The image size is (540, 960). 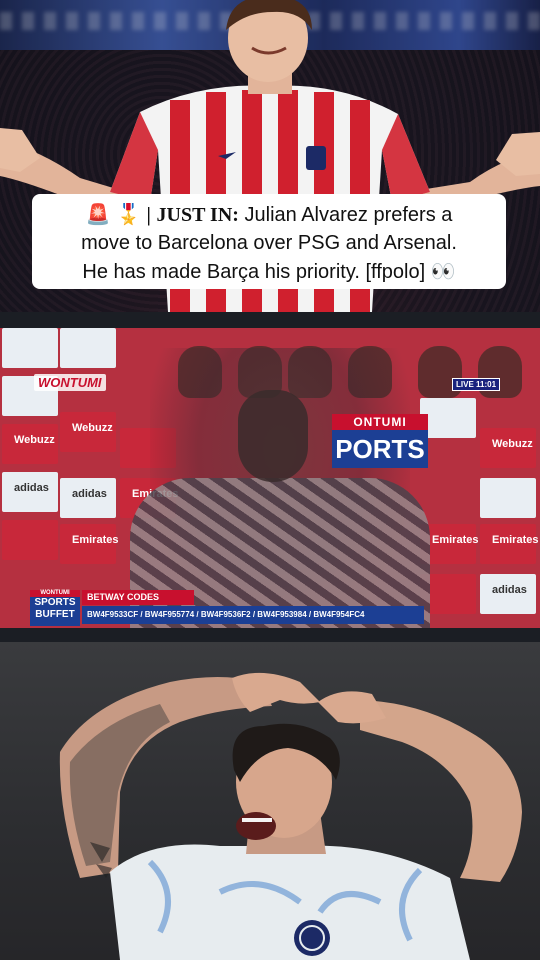 I want to click on medal-icon: 🎖️, so click(x=128, y=214).